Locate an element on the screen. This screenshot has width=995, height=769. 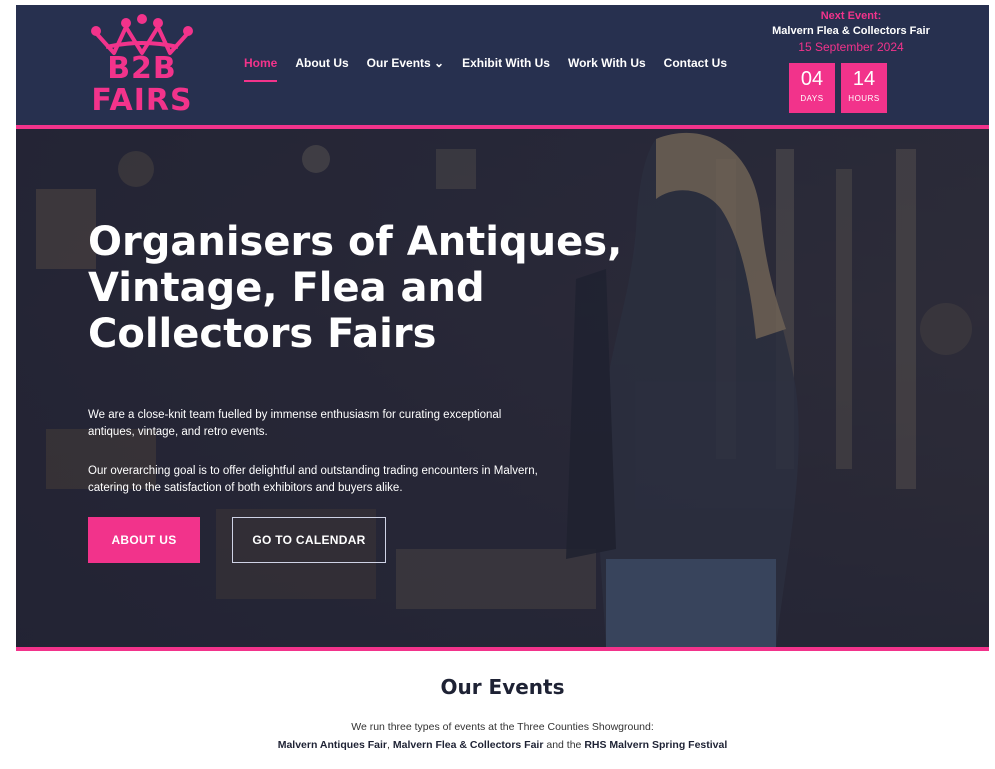
event-link-rhs: RHS Malvern Spring Festival is located at coordinates (655, 745).